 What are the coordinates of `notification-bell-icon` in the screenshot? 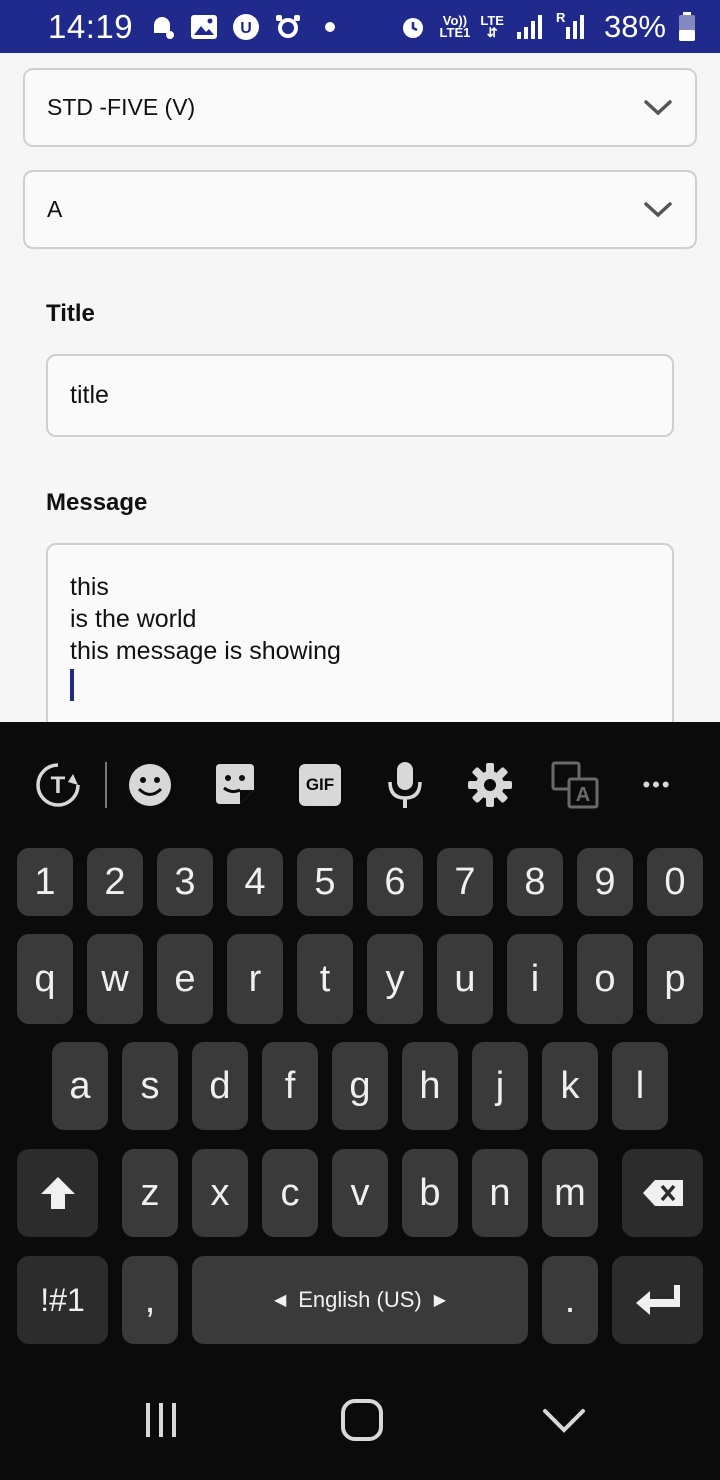 It's located at (162, 27).